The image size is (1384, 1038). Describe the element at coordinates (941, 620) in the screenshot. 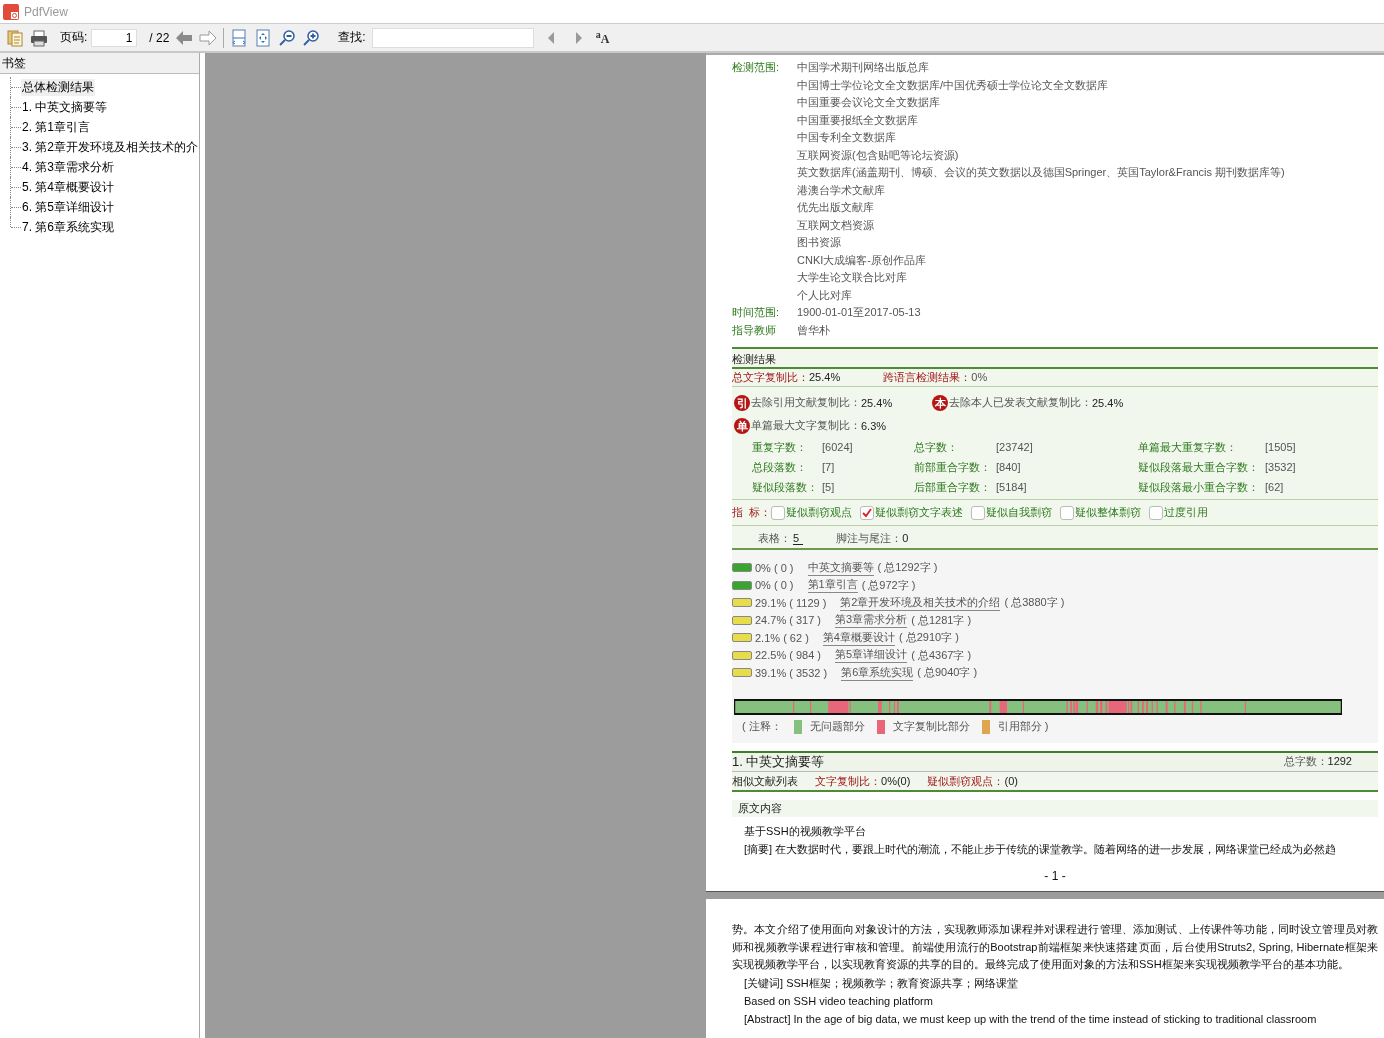

I see `chapter-total: ( 总1281字 )` at that location.